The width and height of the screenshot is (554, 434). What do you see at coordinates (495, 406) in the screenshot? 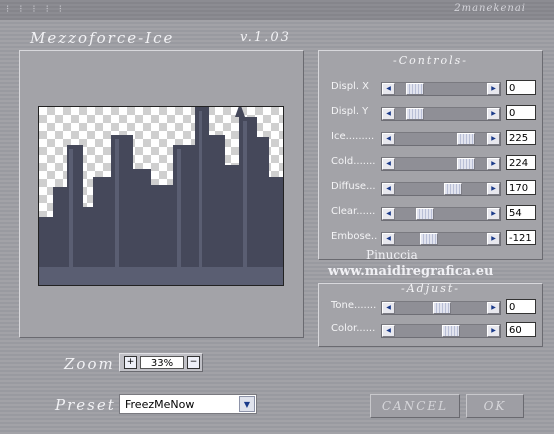
I see `ok-button: OK` at bounding box center [495, 406].